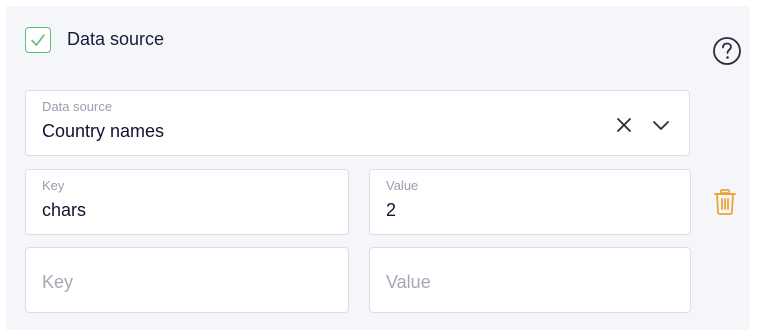 Image resolution: width=760 pixels, height=336 pixels. What do you see at coordinates (402, 185) in the screenshot?
I see `param-value-label: Value` at bounding box center [402, 185].